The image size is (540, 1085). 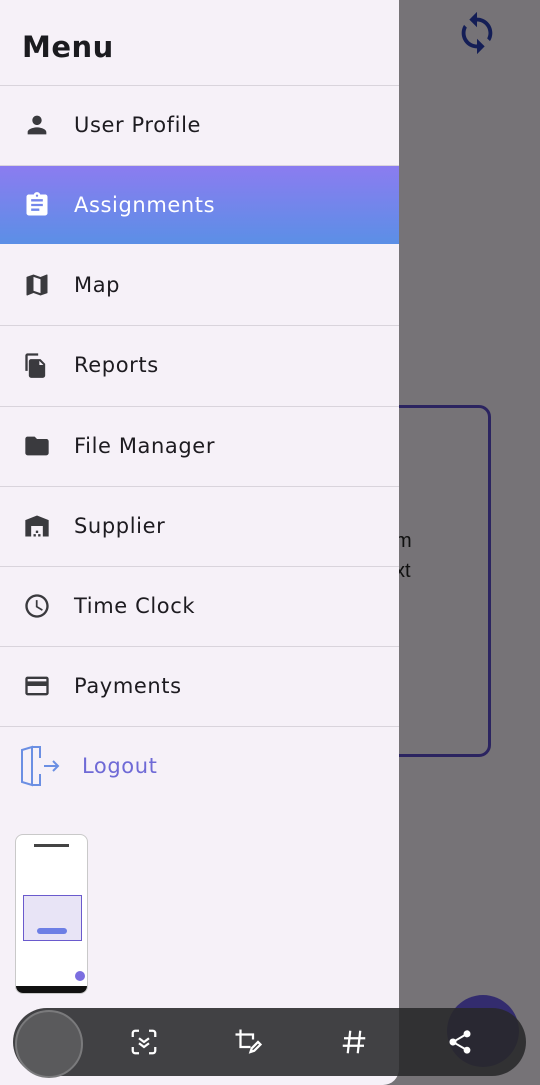 What do you see at coordinates (37, 205) in the screenshot?
I see `clipboard-icon` at bounding box center [37, 205].